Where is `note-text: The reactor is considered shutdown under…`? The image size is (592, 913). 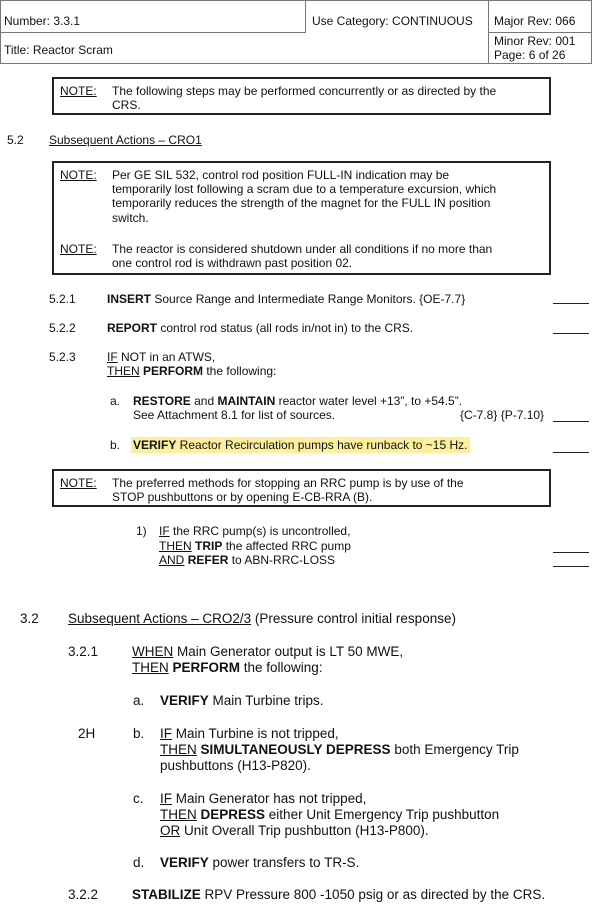 note-text: The reactor is considered shutdown under… is located at coordinates (302, 249).